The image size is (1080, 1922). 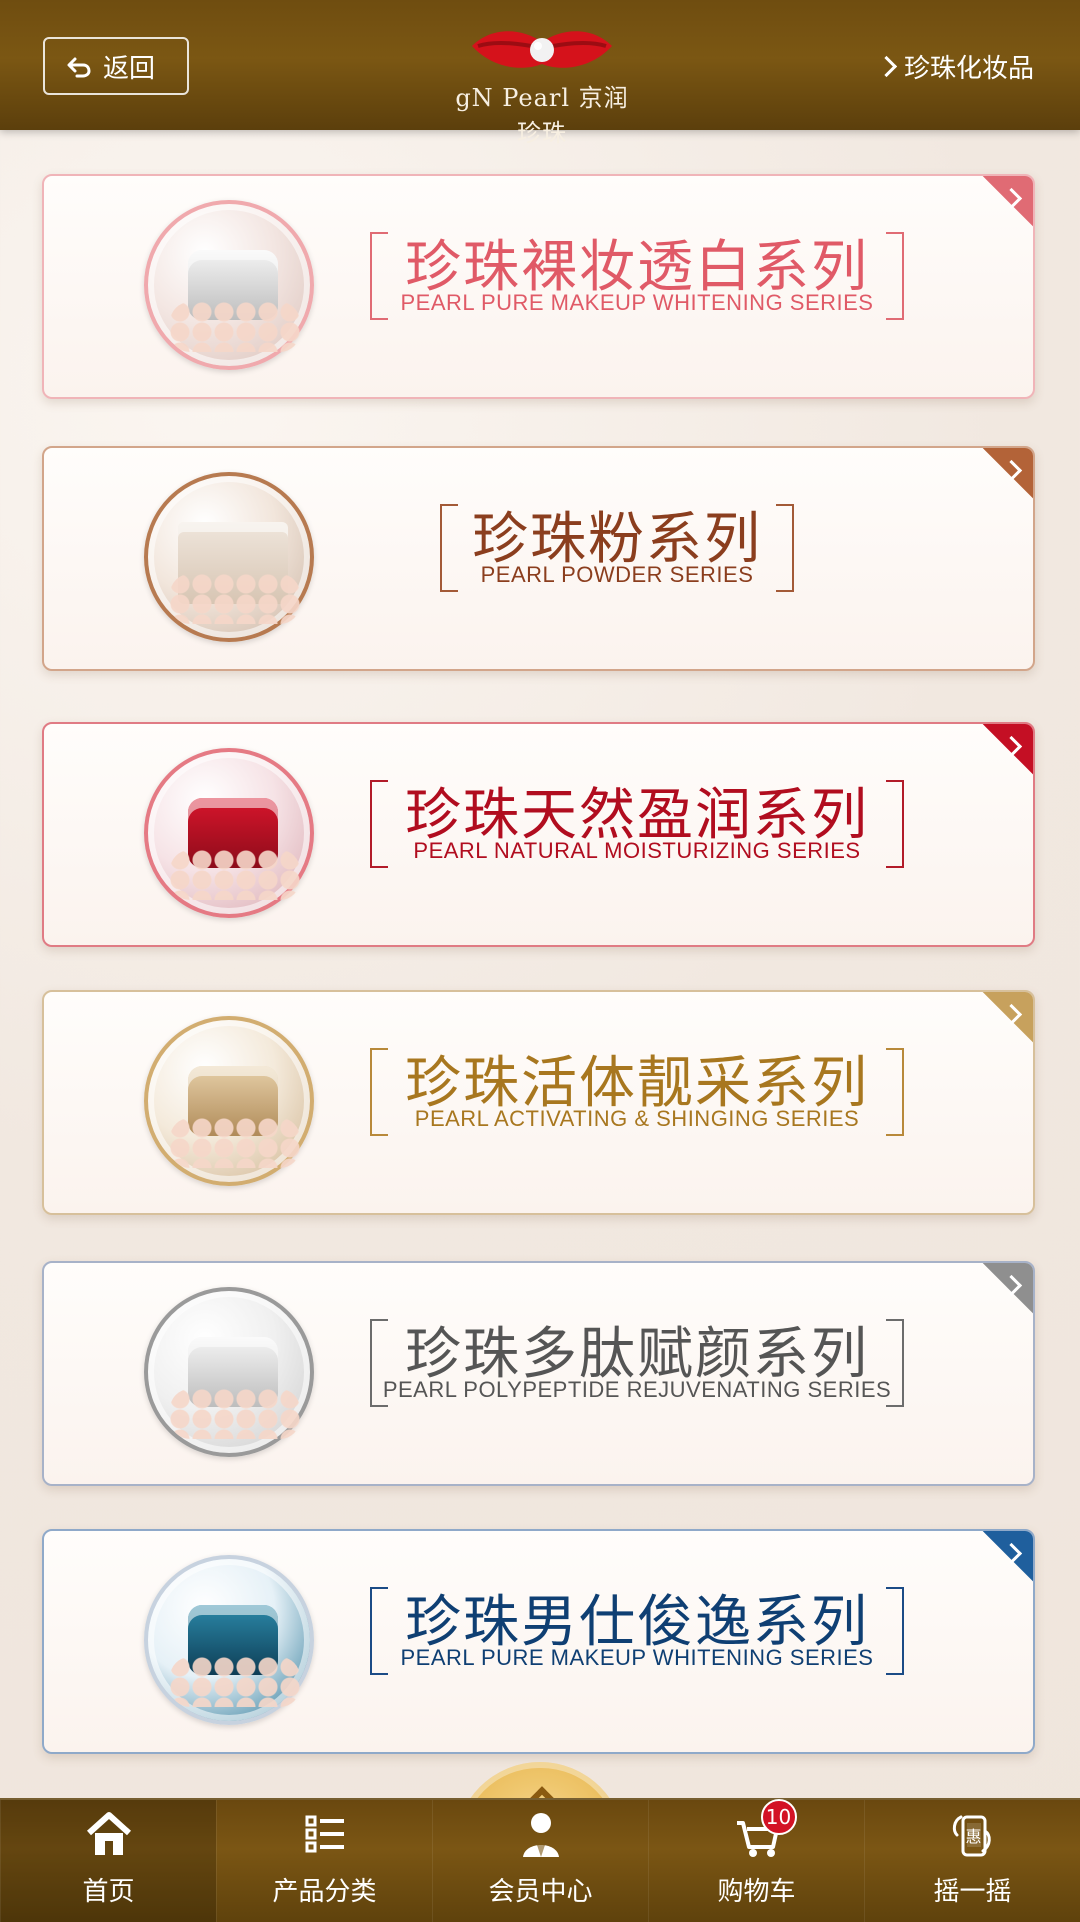 I want to click on series-title-en: PEARL POWDER SERIES, so click(x=617, y=574).